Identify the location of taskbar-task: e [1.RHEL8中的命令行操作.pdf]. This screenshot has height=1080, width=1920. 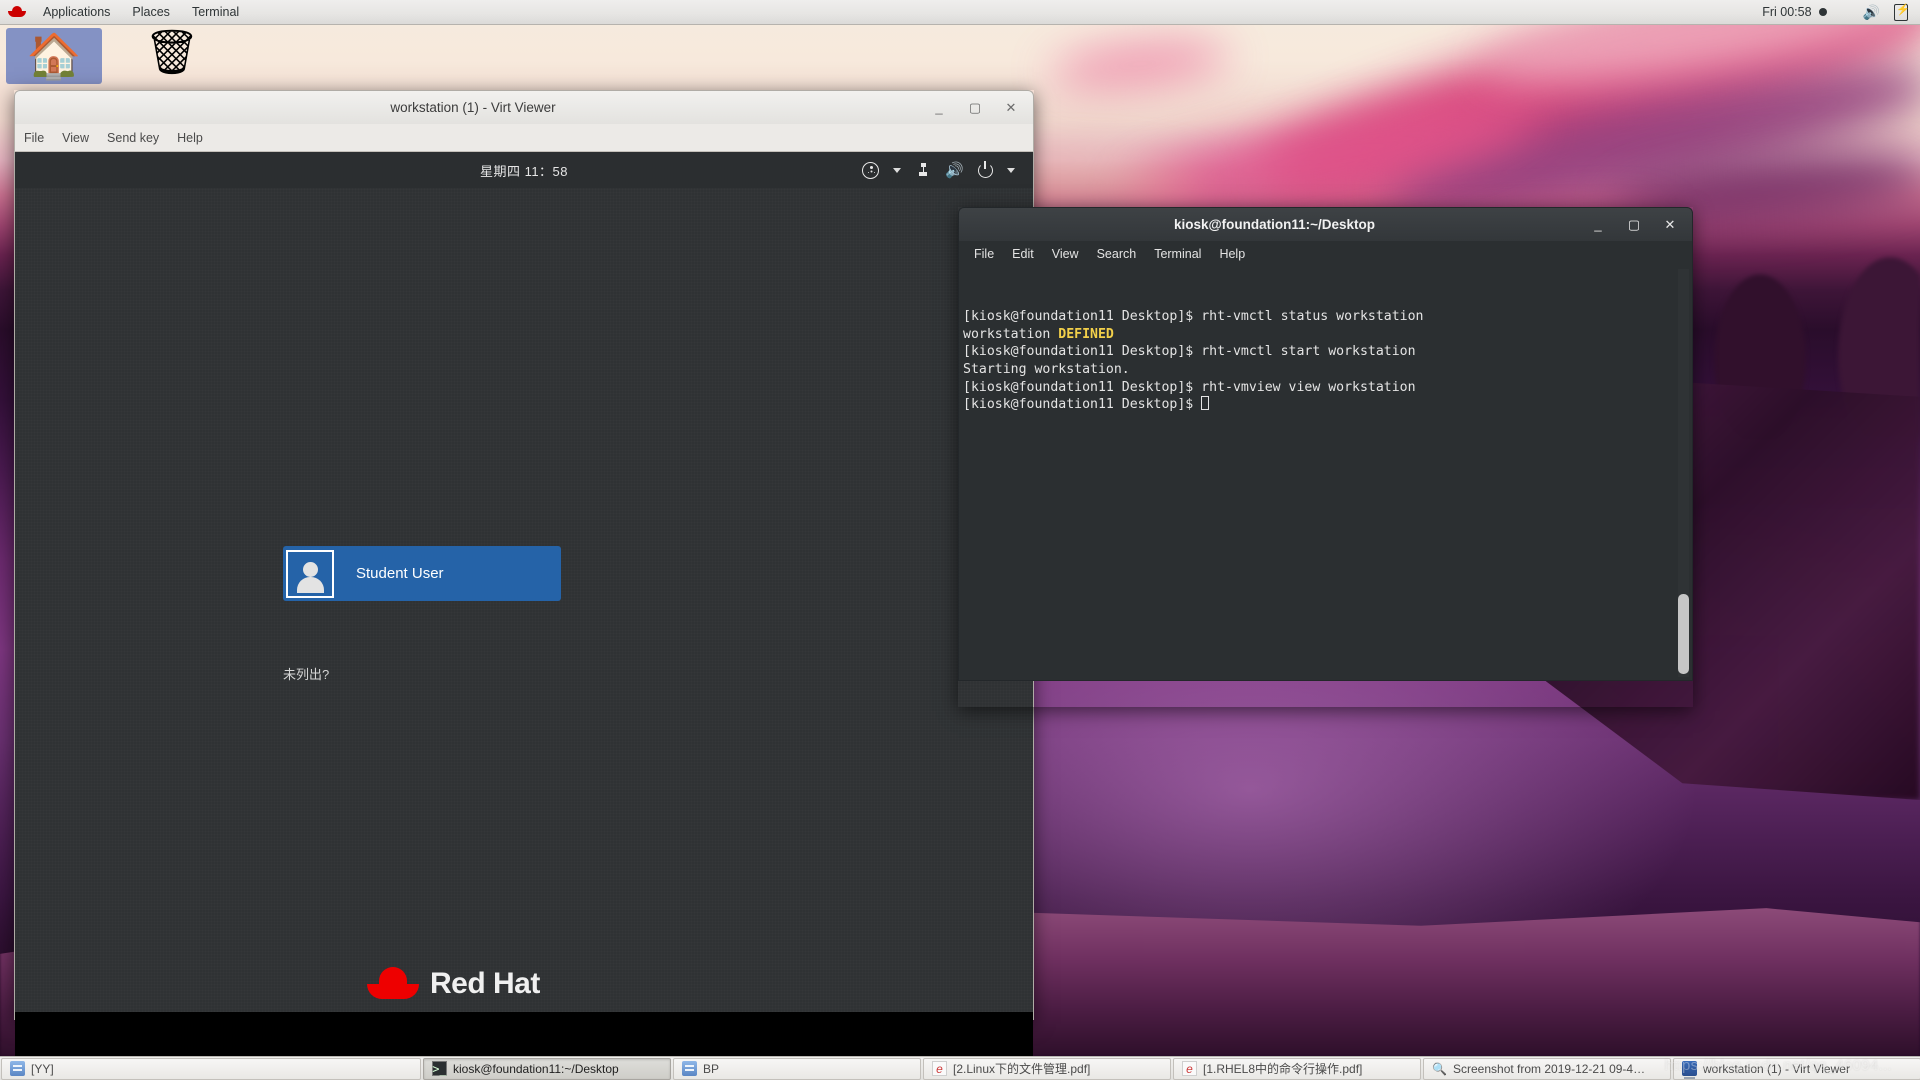
(1297, 1068).